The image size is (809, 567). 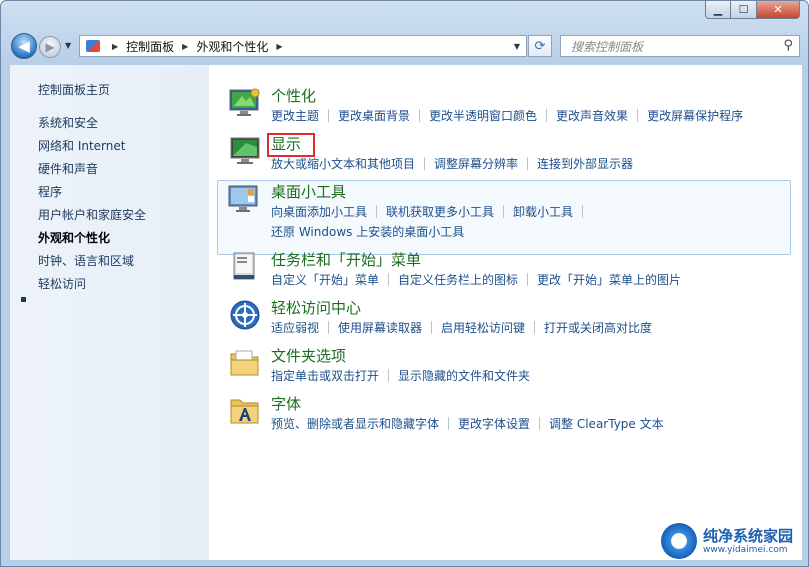 I want to click on link-get-more-gadgets: 联机获取更多小工具, so click(x=440, y=211).